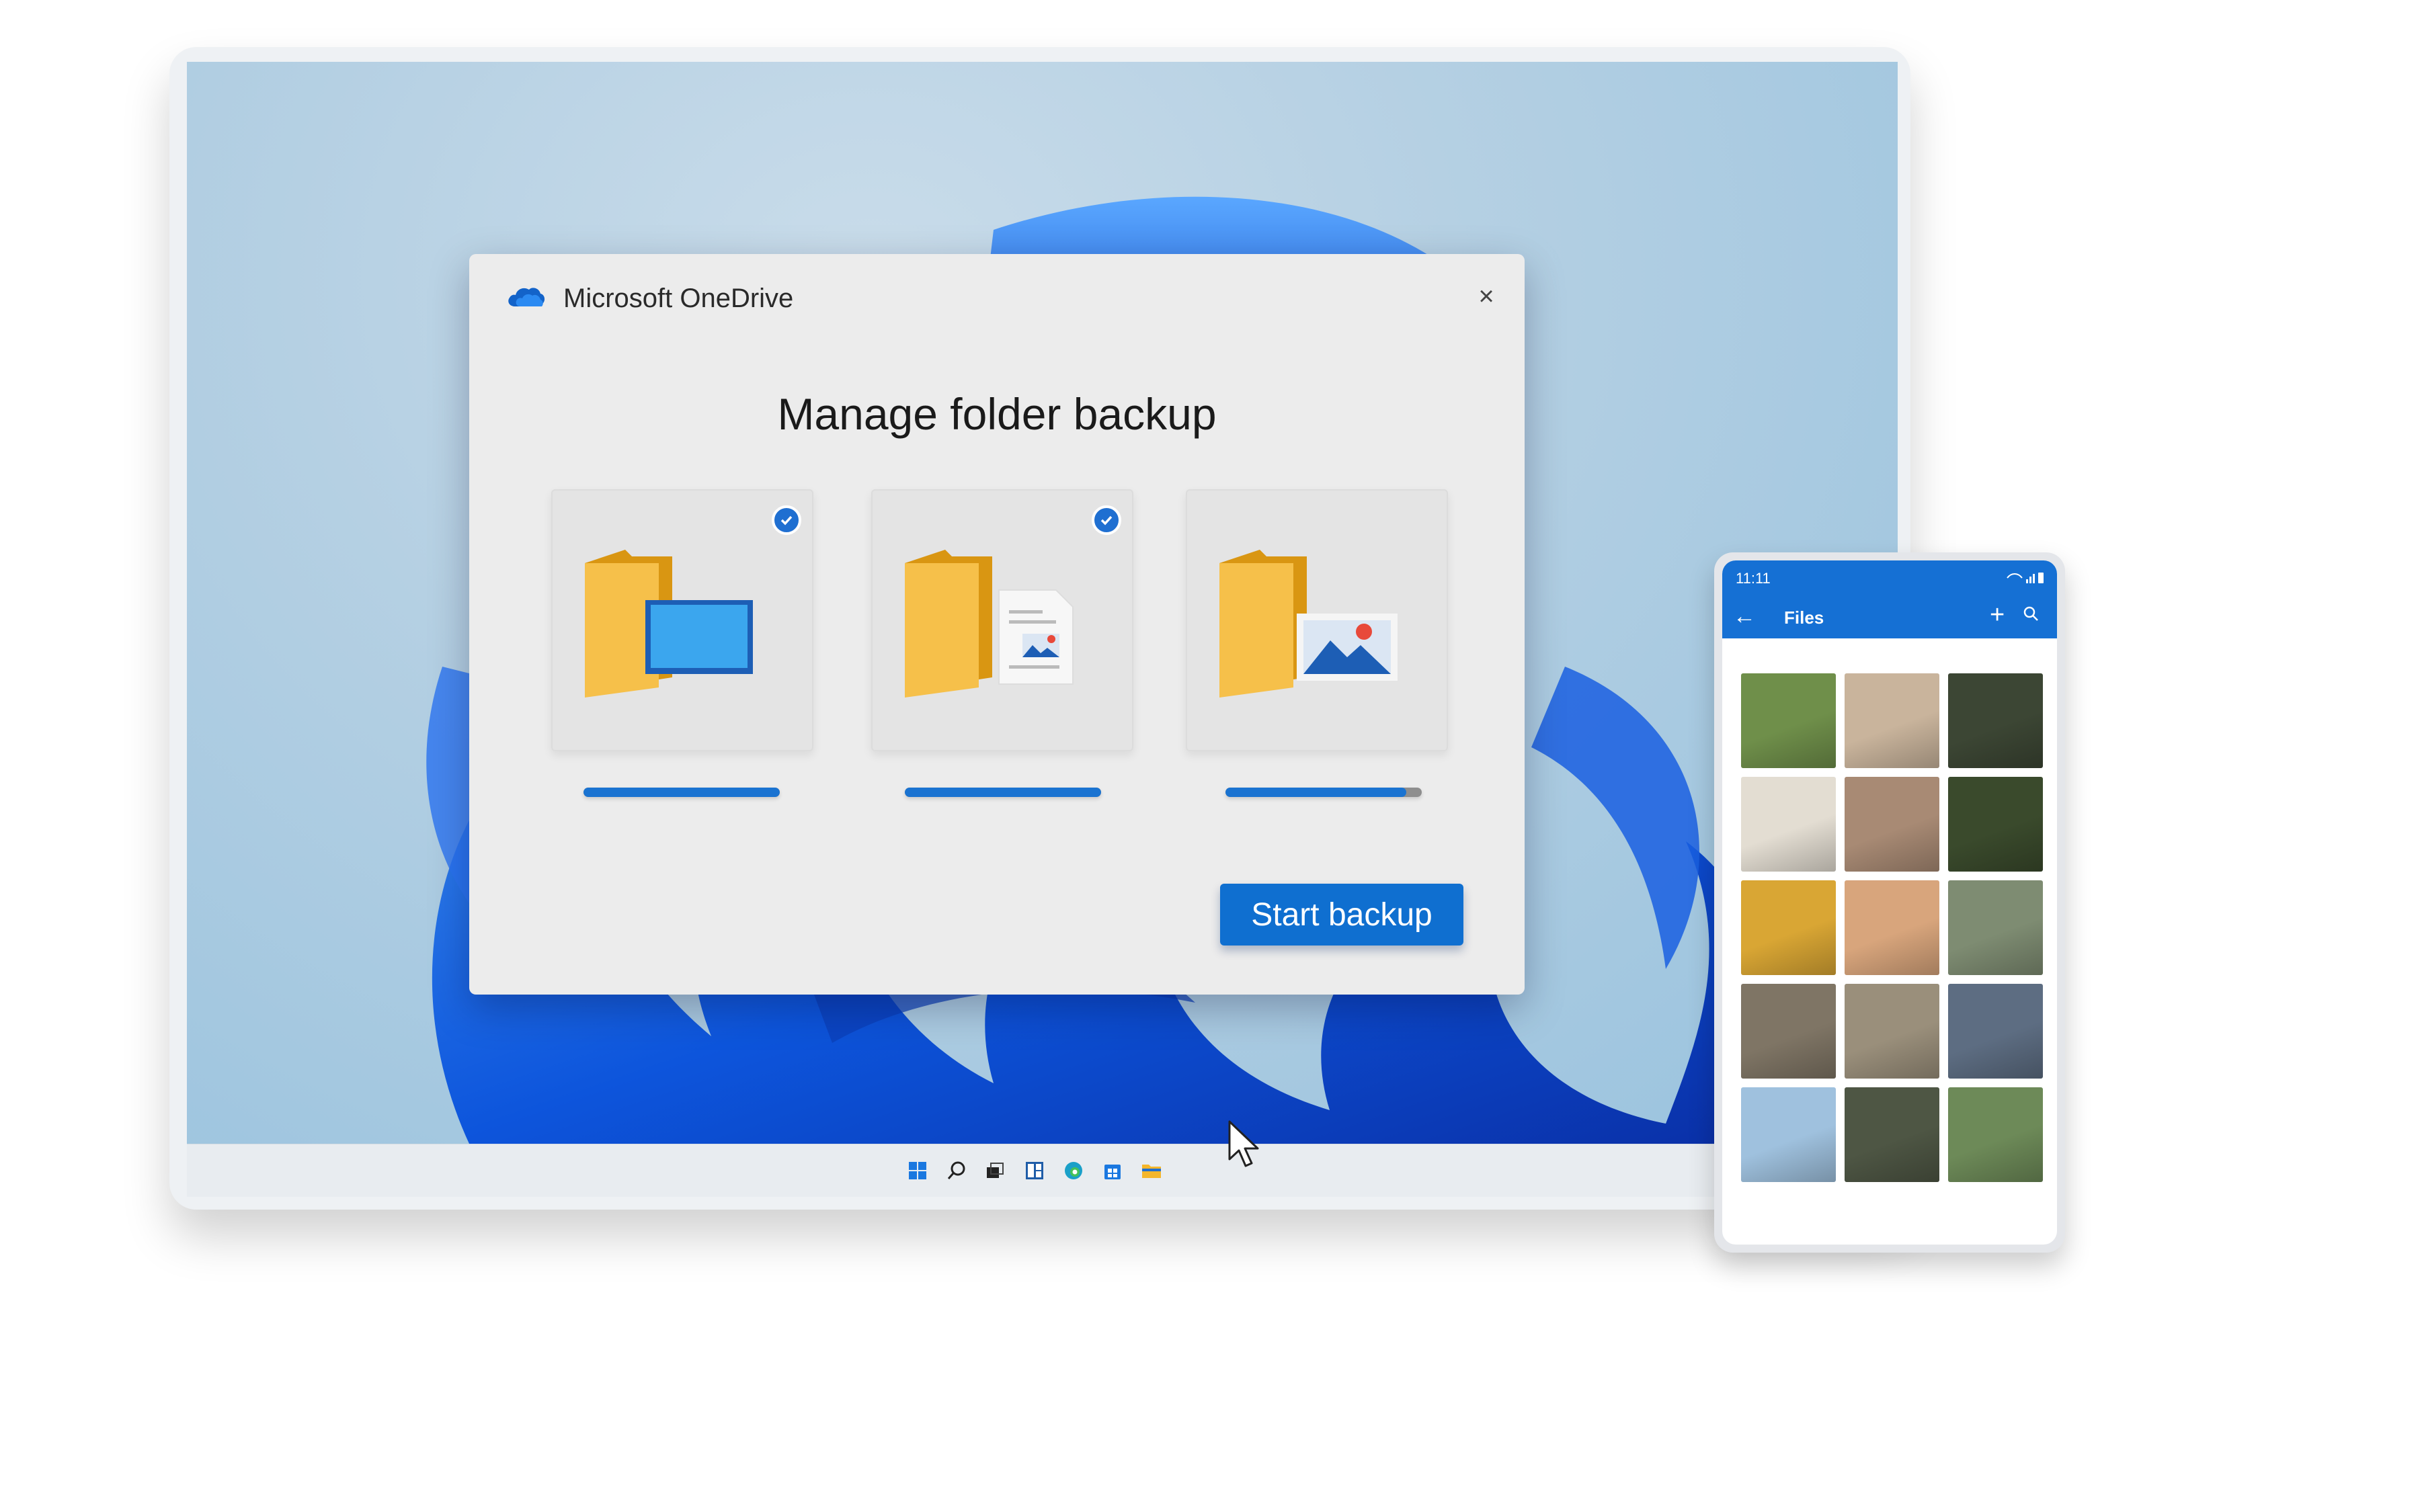  Describe the element at coordinates (1034, 1170) in the screenshot. I see `widgets-icon` at that location.